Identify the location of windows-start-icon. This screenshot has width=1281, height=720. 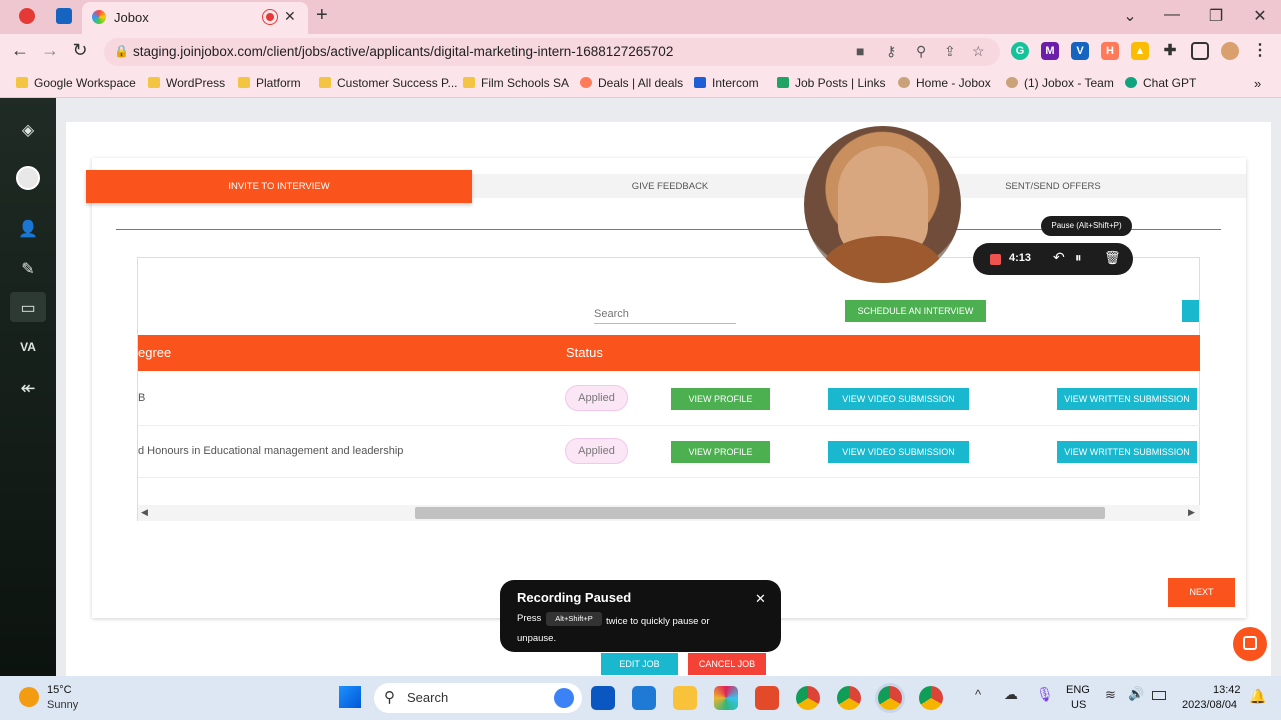
(350, 697).